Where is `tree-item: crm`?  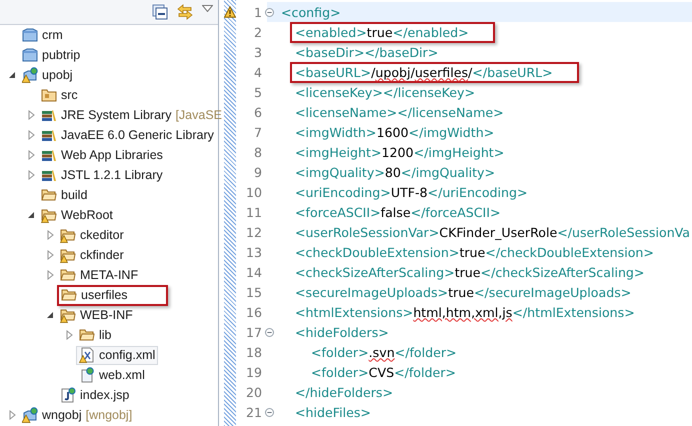
tree-item: crm is located at coordinates (42, 35).